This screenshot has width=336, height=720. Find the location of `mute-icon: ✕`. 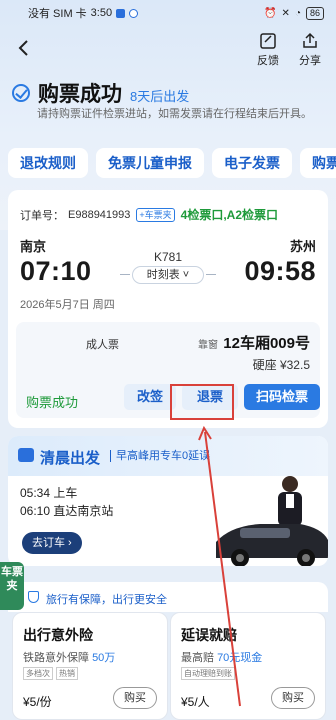

mute-icon: ✕ is located at coordinates (285, 13).